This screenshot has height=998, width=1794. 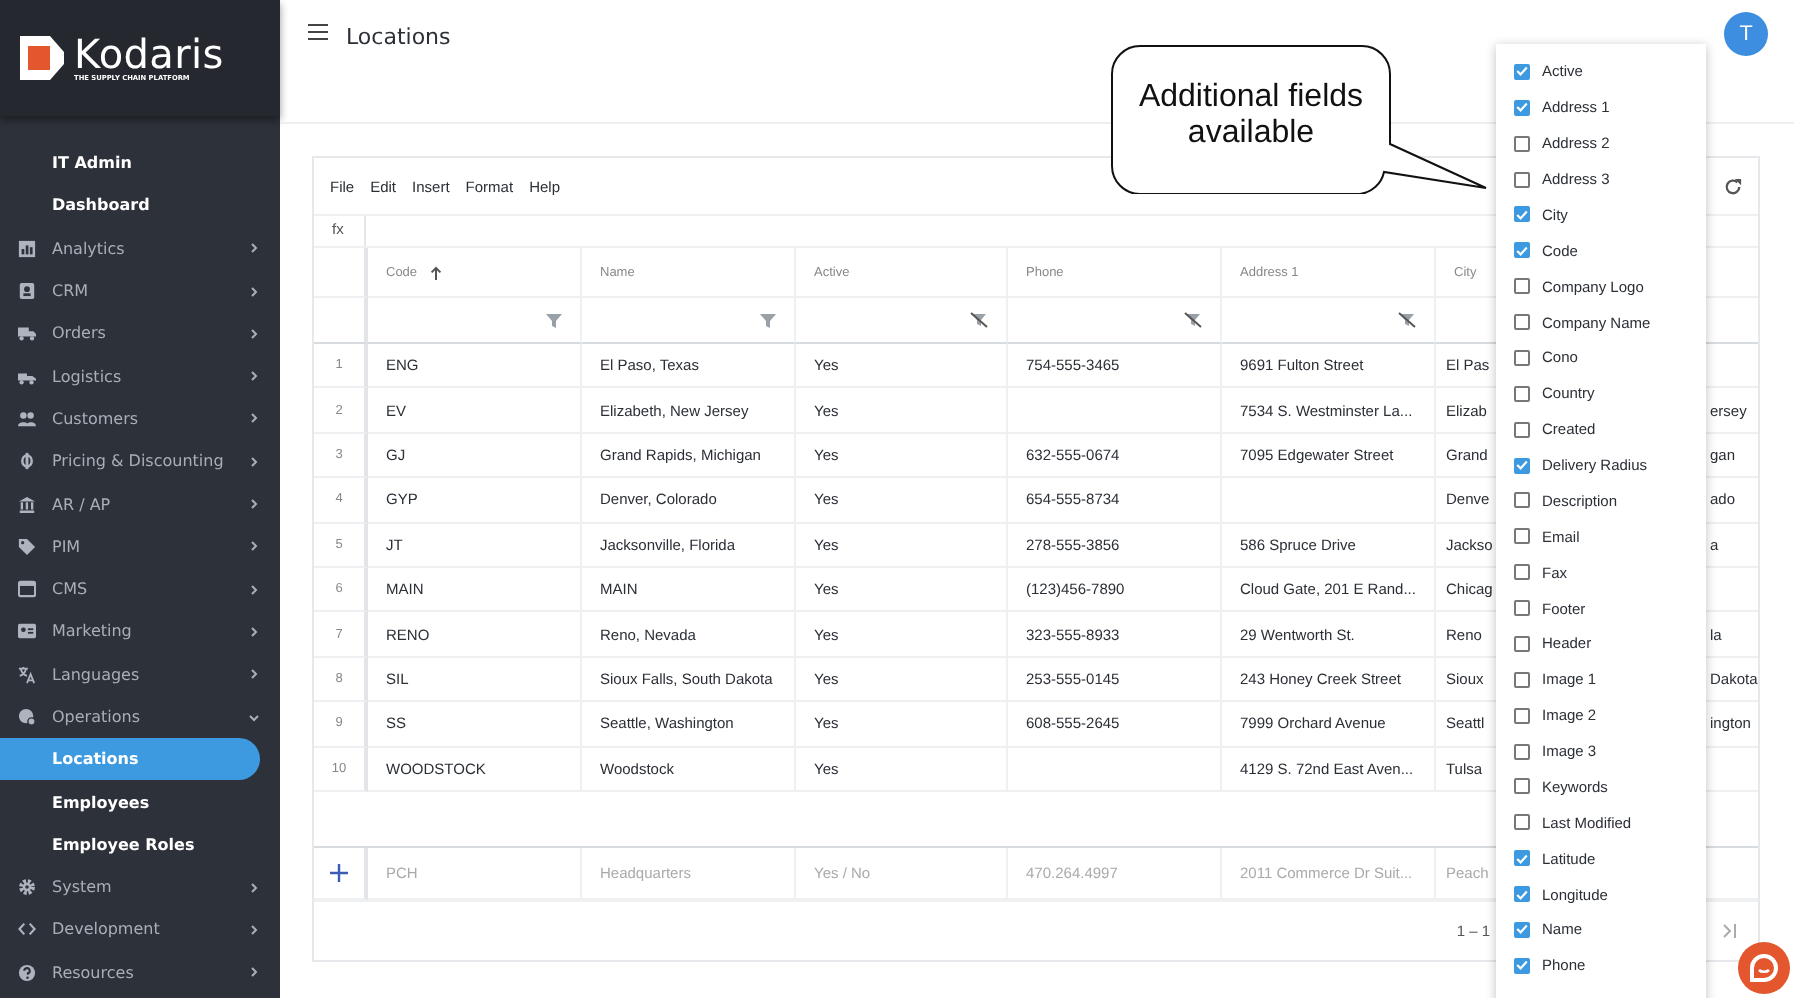 What do you see at coordinates (42, 58) in the screenshot?
I see `logo-icon` at bounding box center [42, 58].